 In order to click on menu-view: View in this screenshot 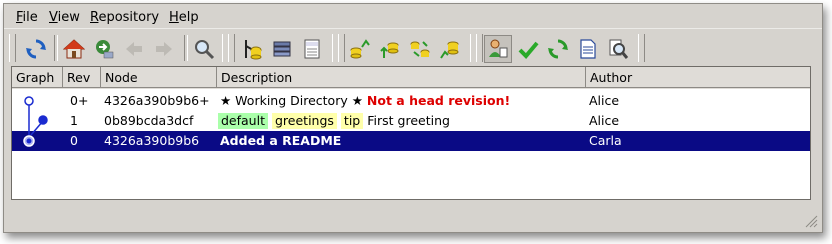, I will do `click(64, 17)`.